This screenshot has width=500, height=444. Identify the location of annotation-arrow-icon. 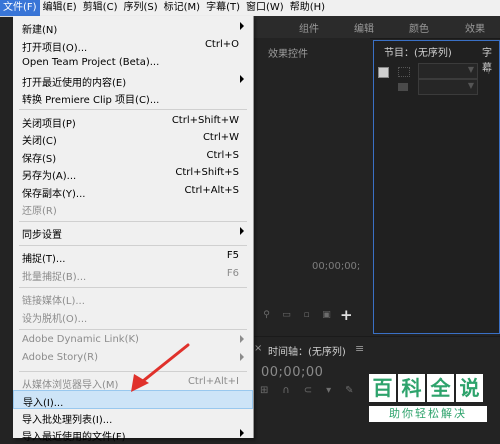
(160, 367).